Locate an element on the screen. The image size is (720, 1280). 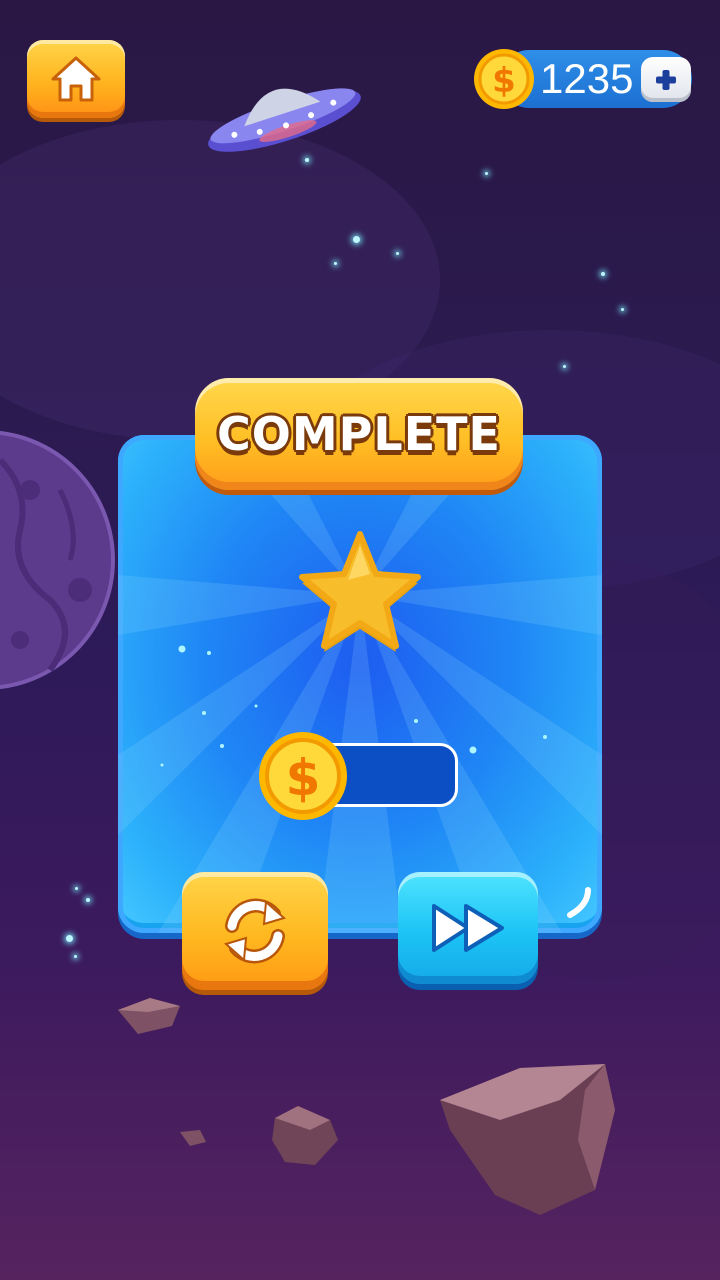
refresh-icon is located at coordinates (255, 931).